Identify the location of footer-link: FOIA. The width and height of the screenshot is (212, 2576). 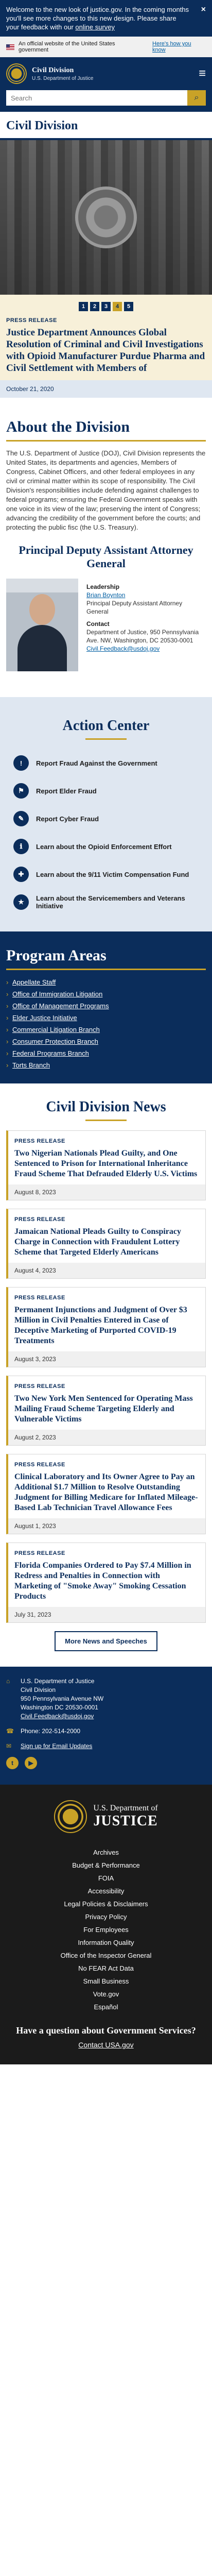
(106, 1878).